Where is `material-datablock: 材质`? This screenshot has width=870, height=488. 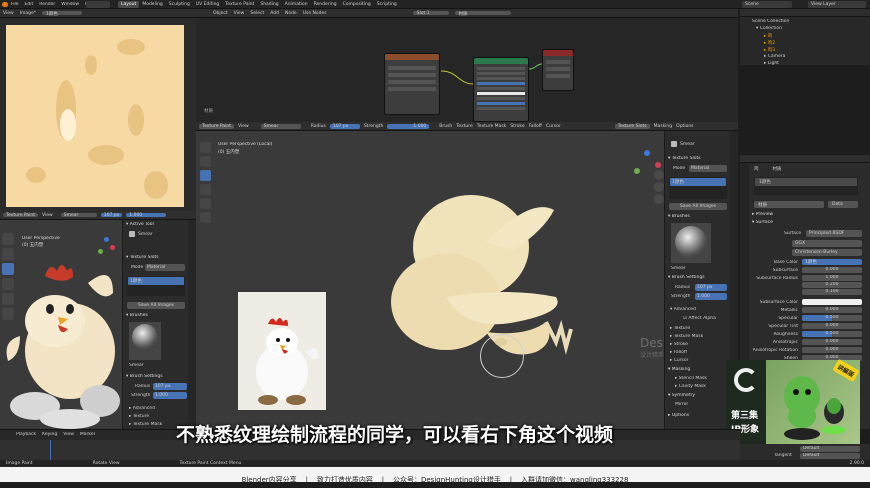 material-datablock: 材质 is located at coordinates (789, 204).